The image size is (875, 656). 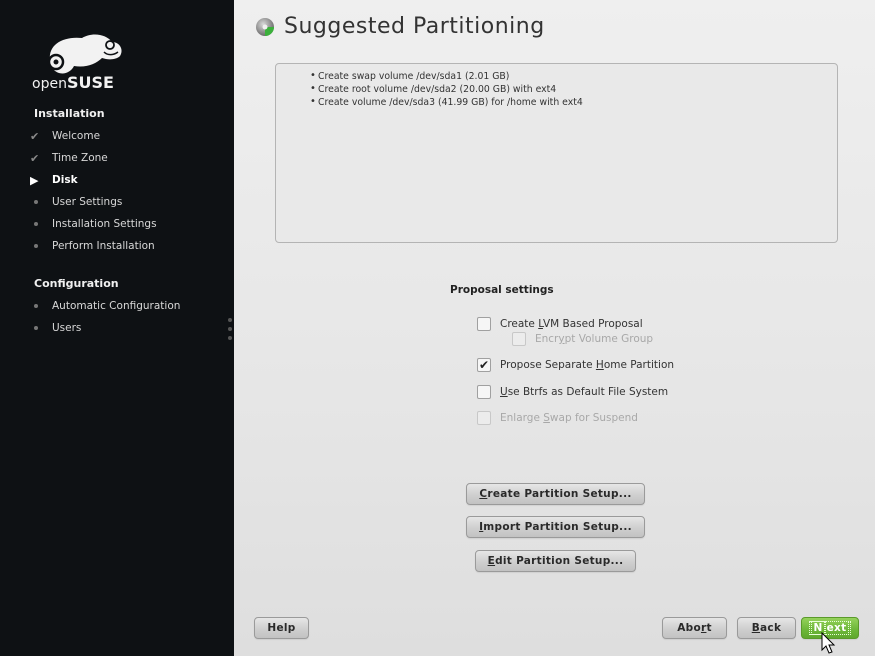 I want to click on help-button: Help, so click(x=281, y=628).